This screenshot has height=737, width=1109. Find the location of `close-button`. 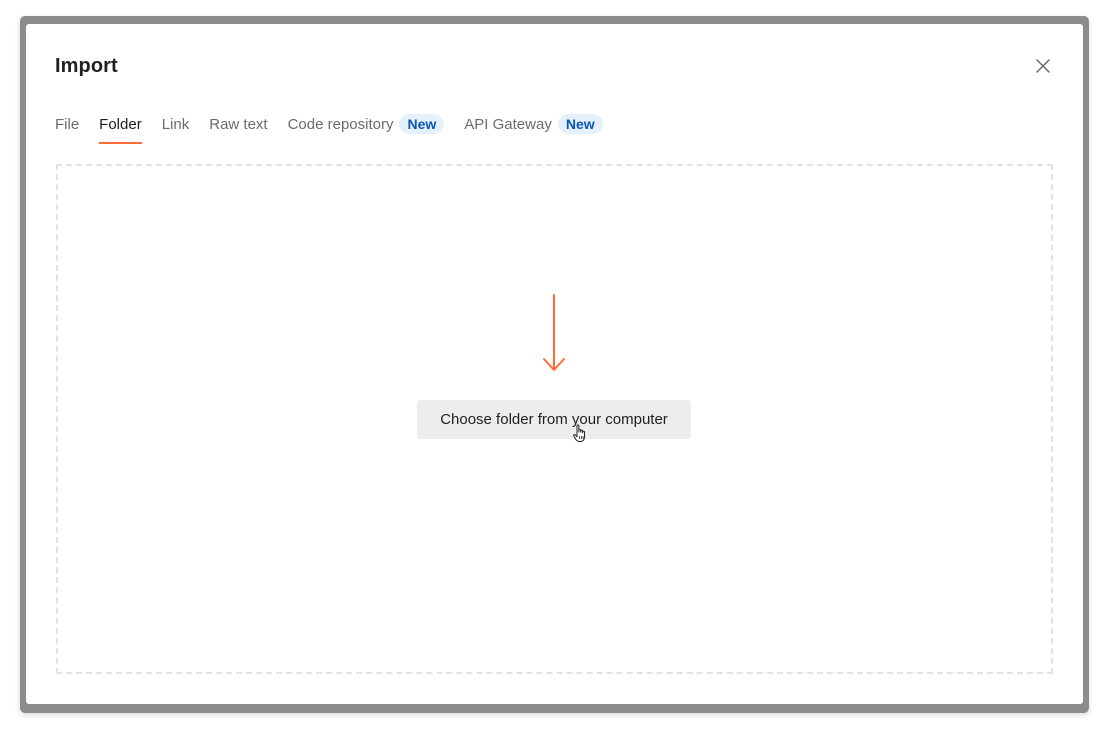

close-button is located at coordinates (1043, 66).